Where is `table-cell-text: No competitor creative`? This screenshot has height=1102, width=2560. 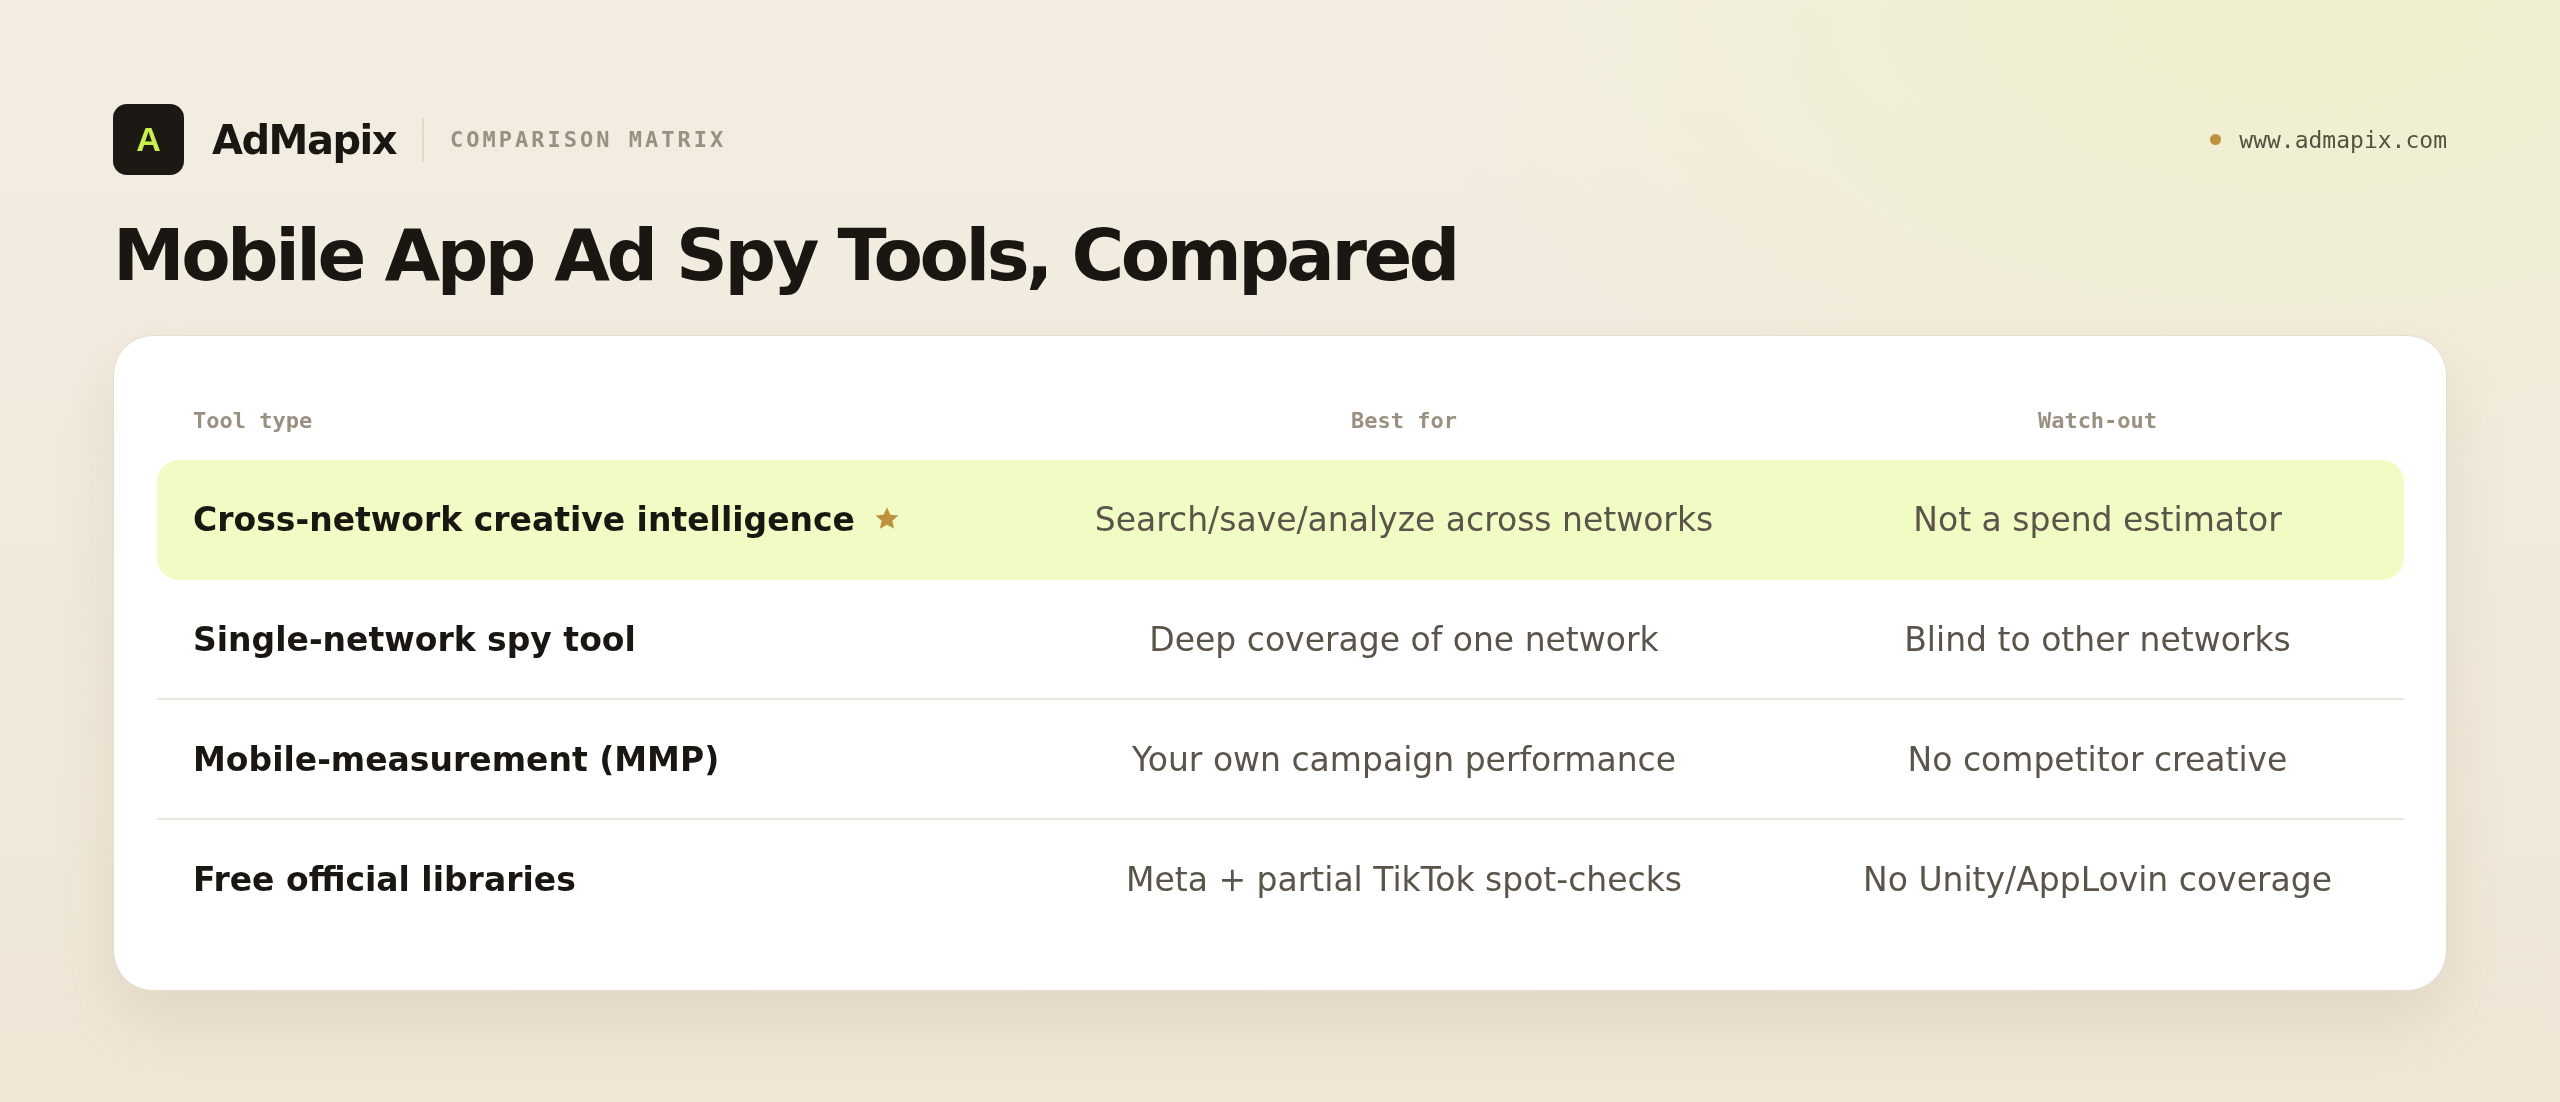 table-cell-text: No competitor creative is located at coordinates (2097, 759).